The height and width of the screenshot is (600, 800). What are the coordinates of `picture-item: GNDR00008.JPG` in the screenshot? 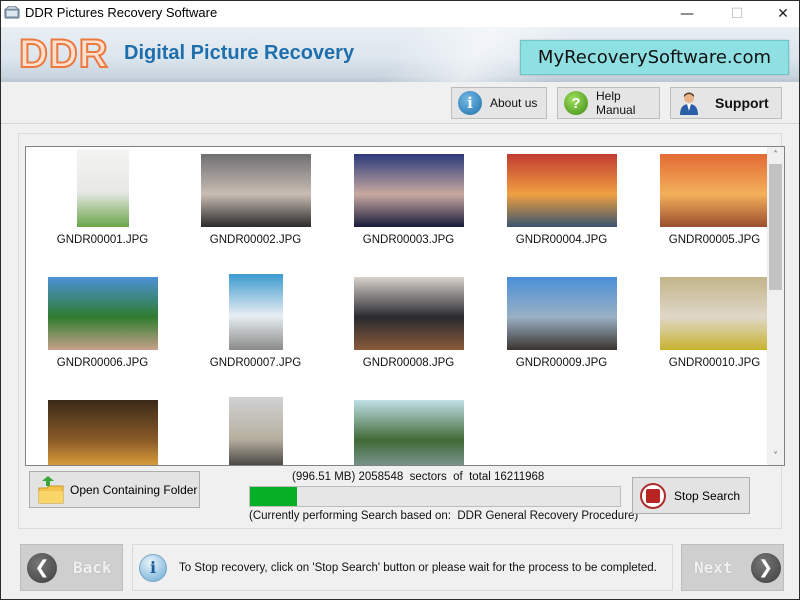 It's located at (408, 330).